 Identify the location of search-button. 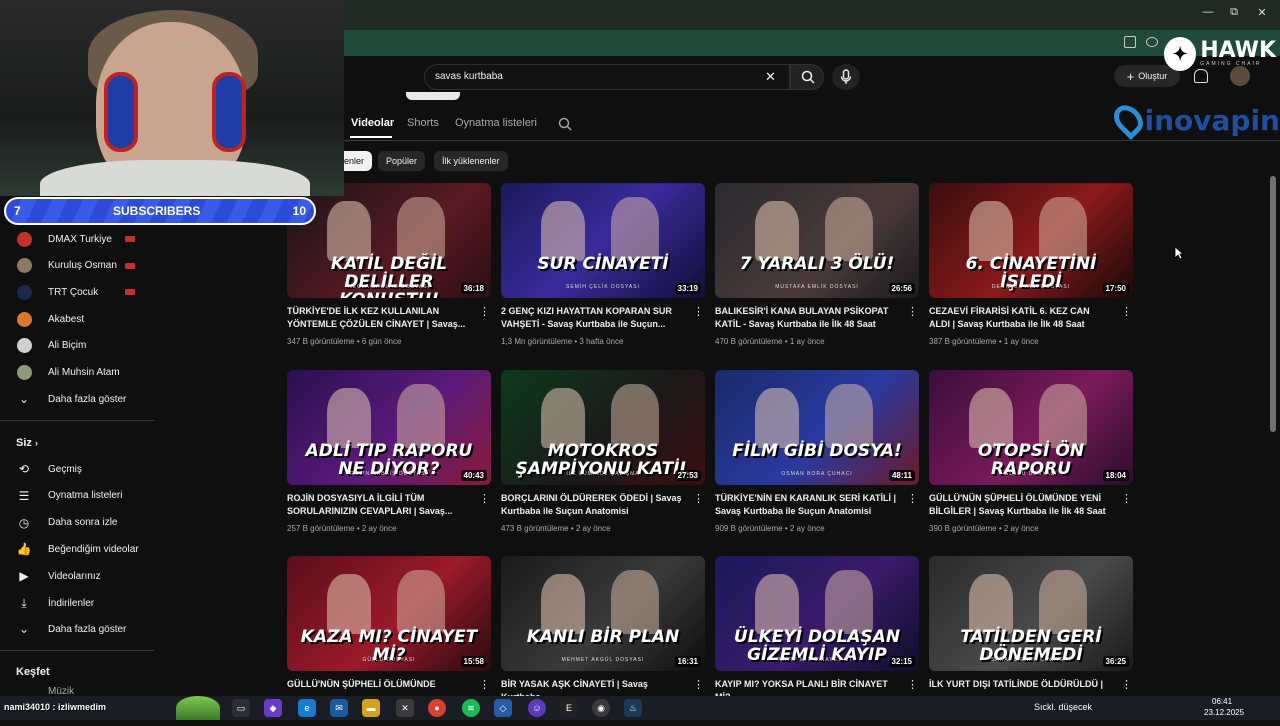
(807, 77).